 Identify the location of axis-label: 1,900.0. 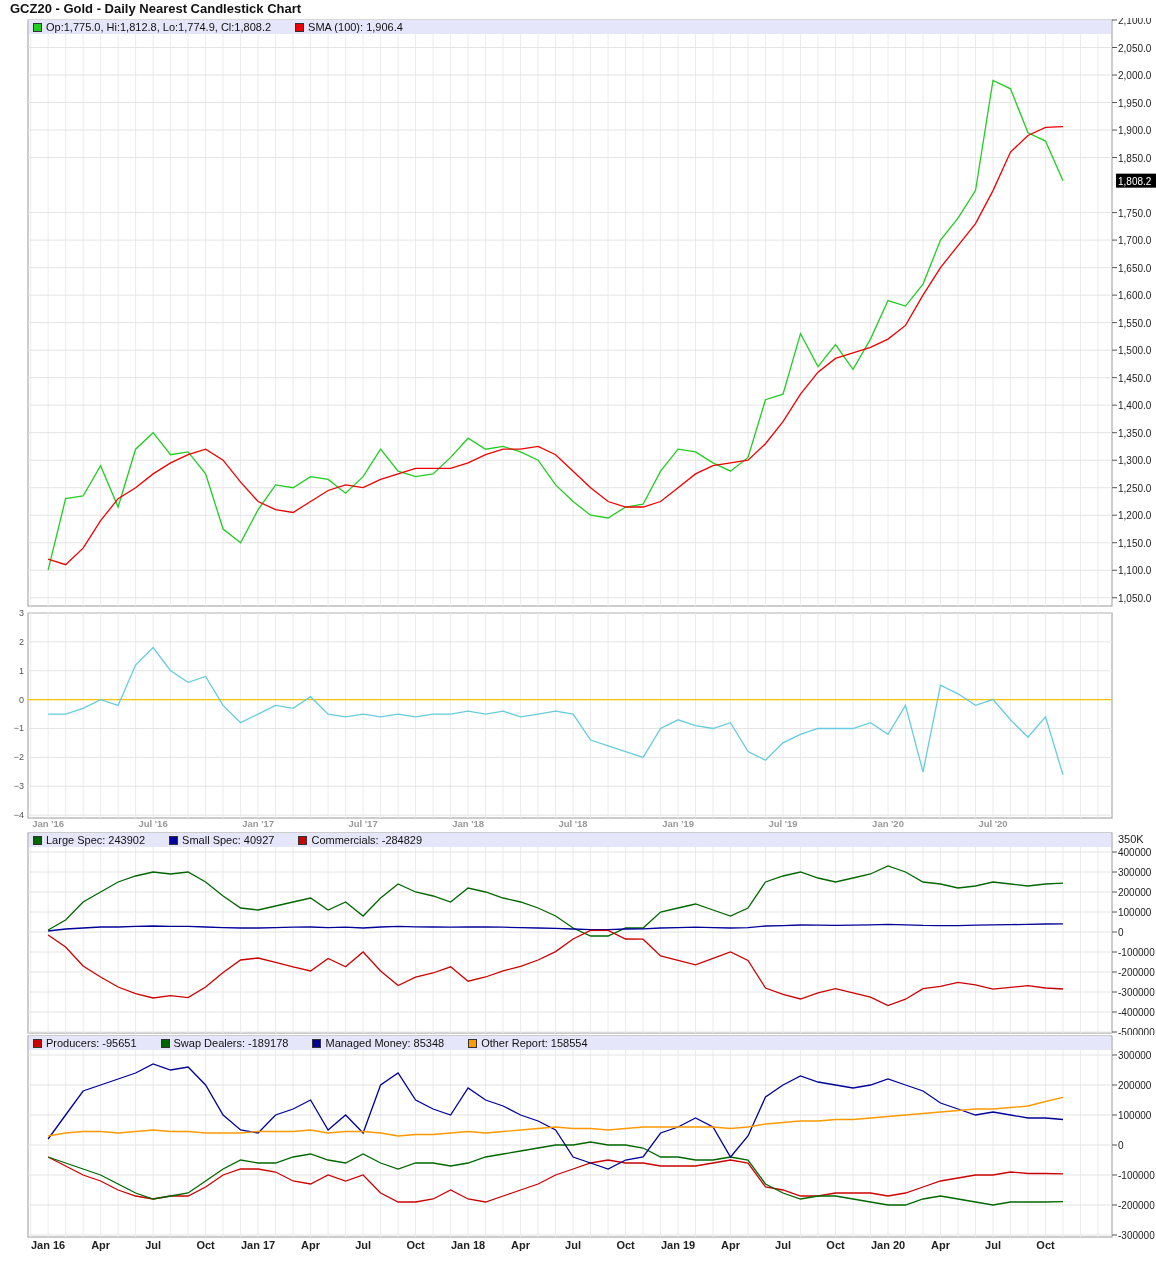
(1131, 131).